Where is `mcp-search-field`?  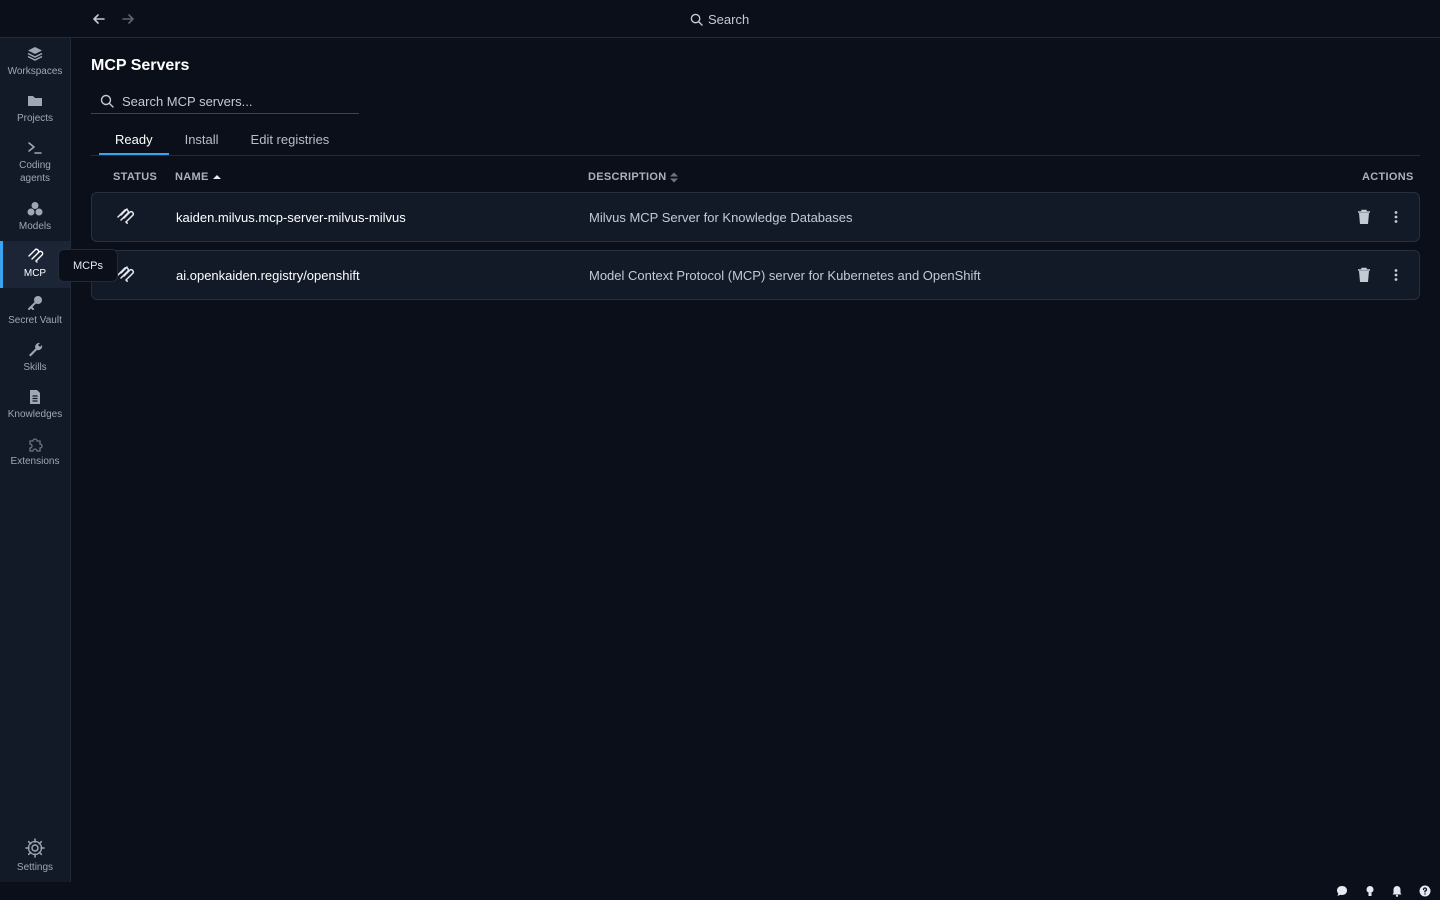 mcp-search-field is located at coordinates (225, 101).